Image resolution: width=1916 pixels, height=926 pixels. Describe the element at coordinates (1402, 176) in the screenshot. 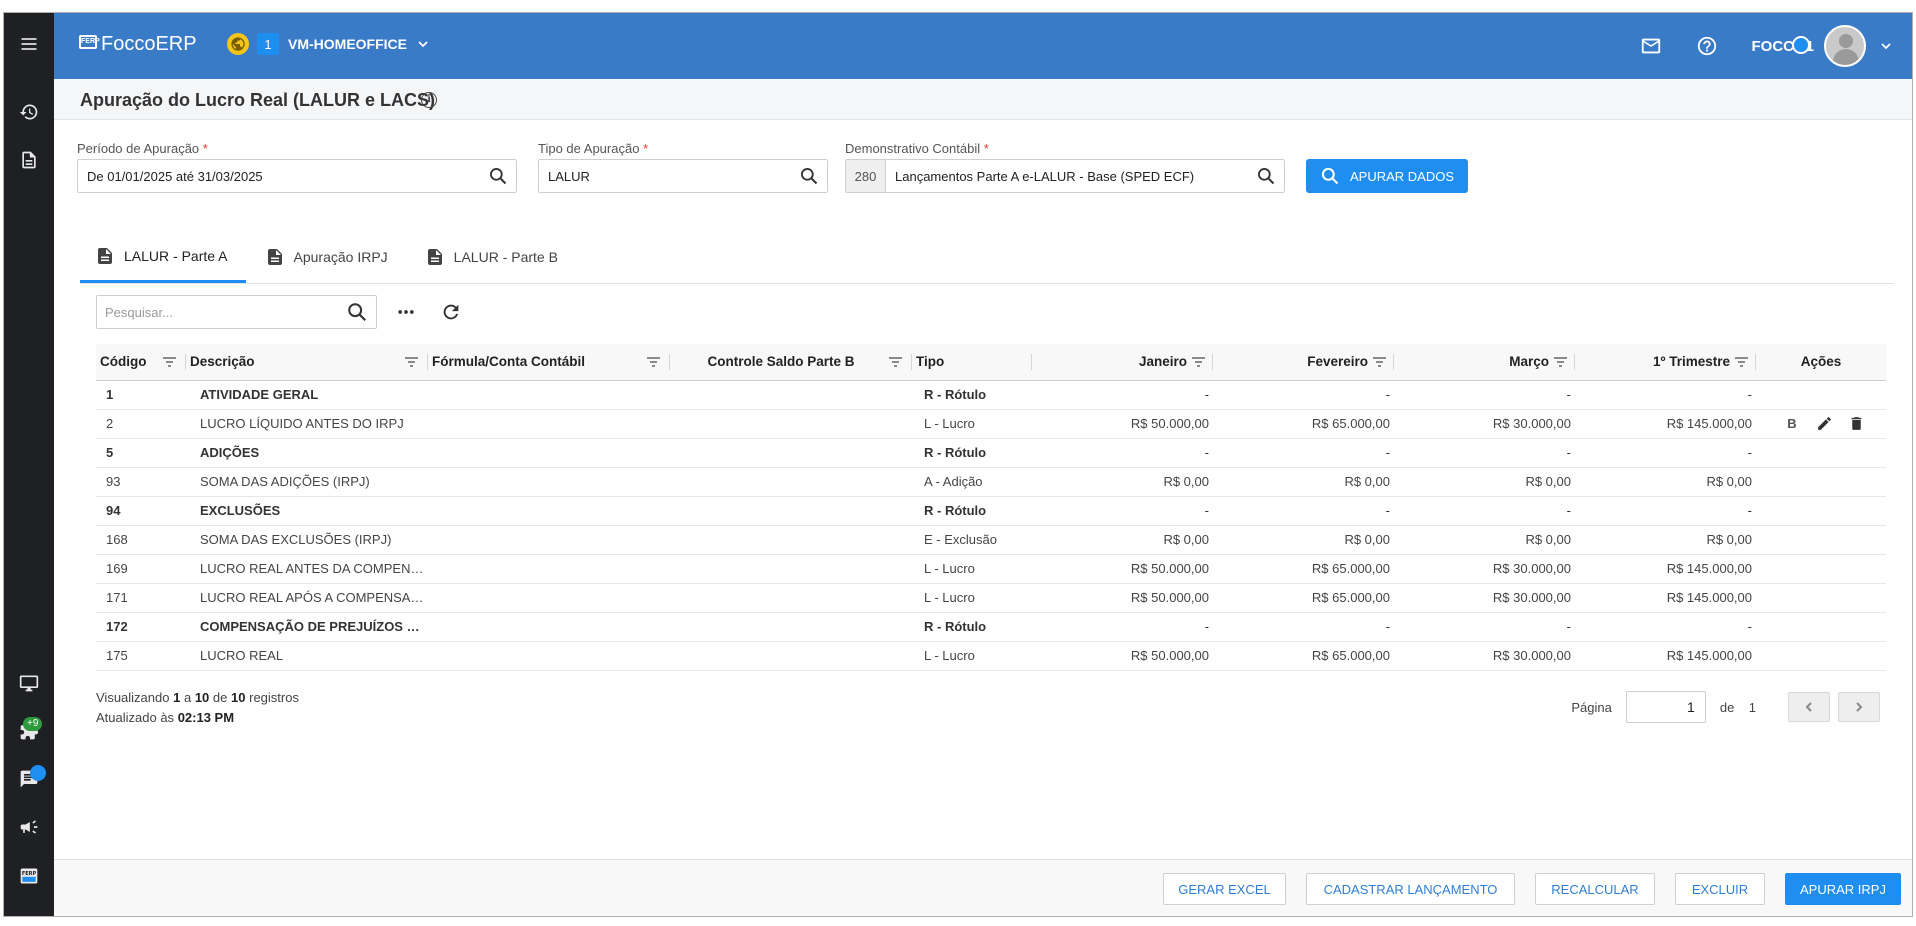

I see `apurar-dados-label: APURAR DADOS` at that location.